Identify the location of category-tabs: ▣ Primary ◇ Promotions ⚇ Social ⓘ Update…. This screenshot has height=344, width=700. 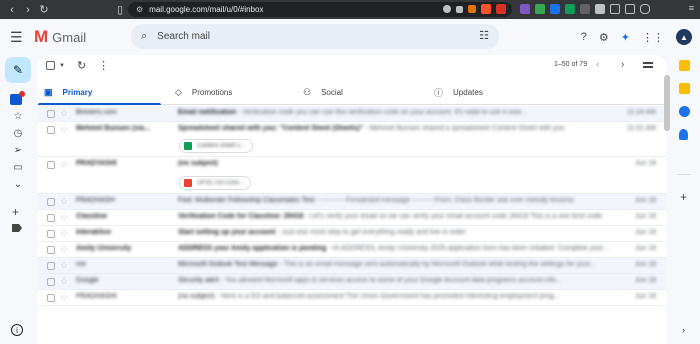
(352, 92).